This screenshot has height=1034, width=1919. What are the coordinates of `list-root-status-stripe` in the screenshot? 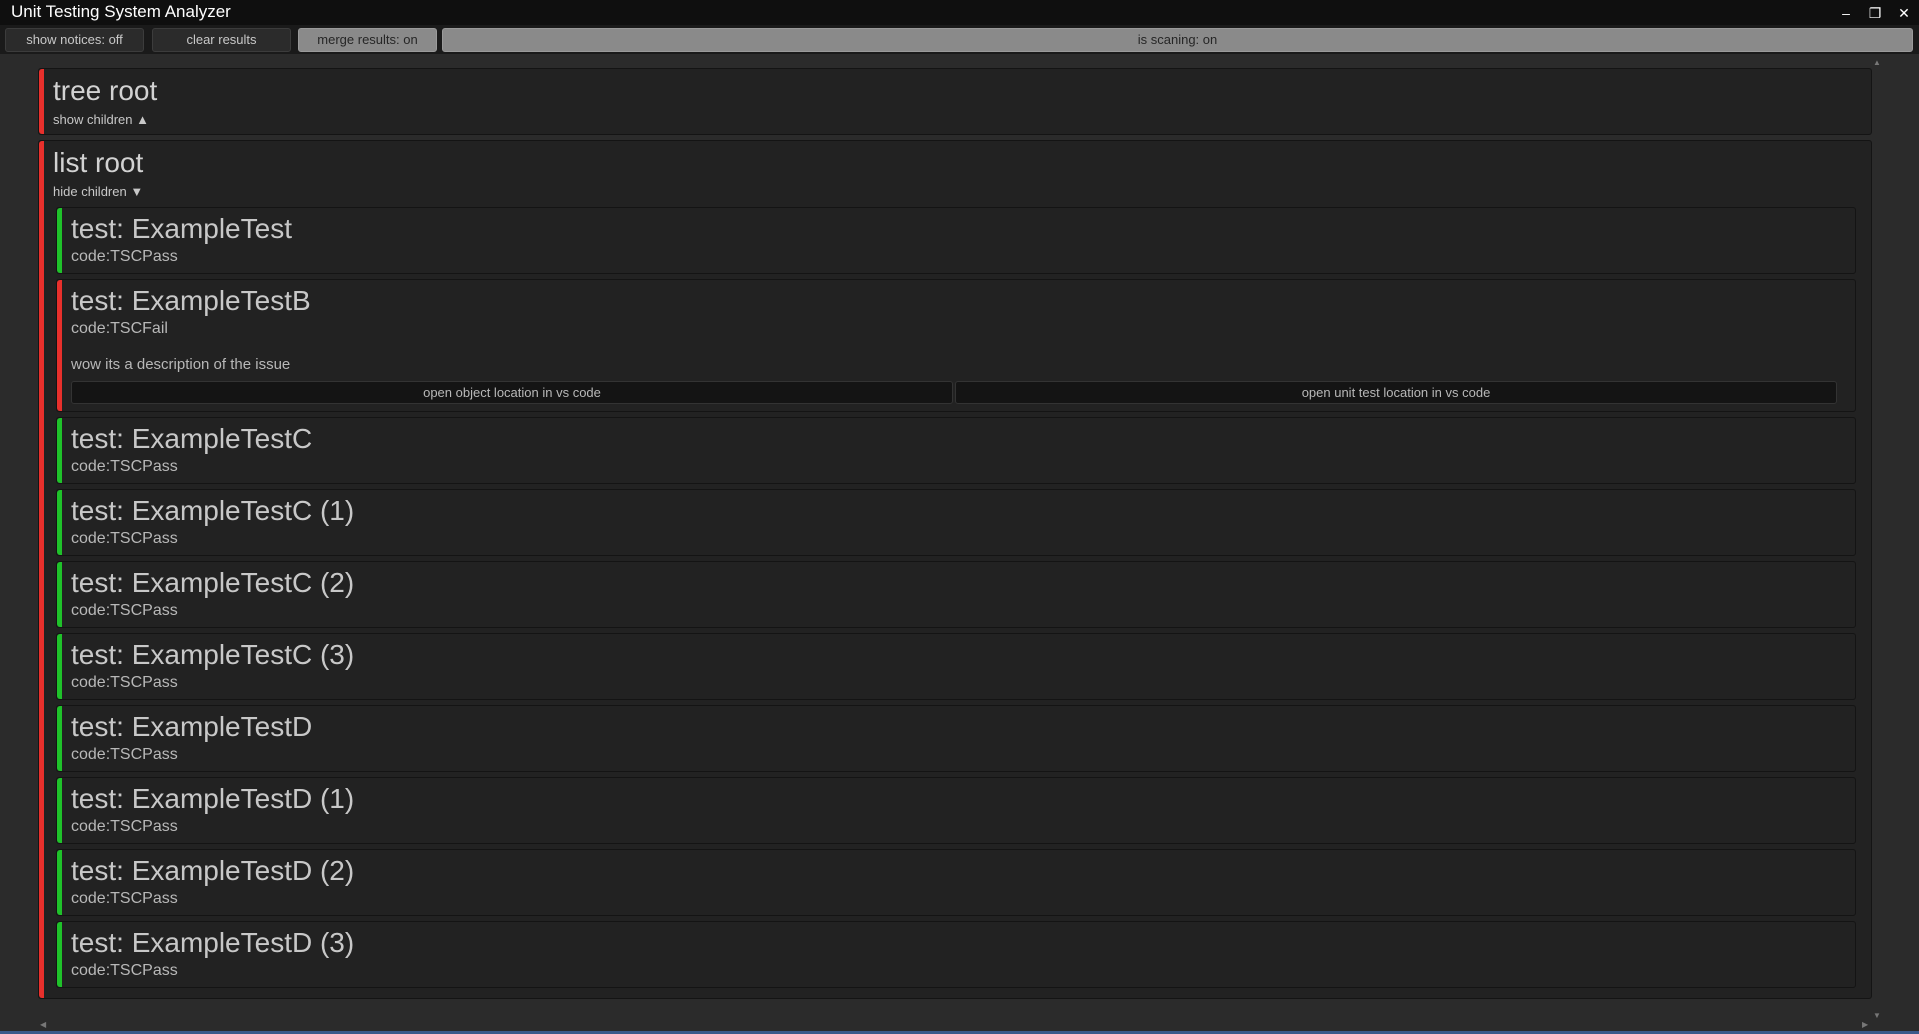 It's located at (41, 569).